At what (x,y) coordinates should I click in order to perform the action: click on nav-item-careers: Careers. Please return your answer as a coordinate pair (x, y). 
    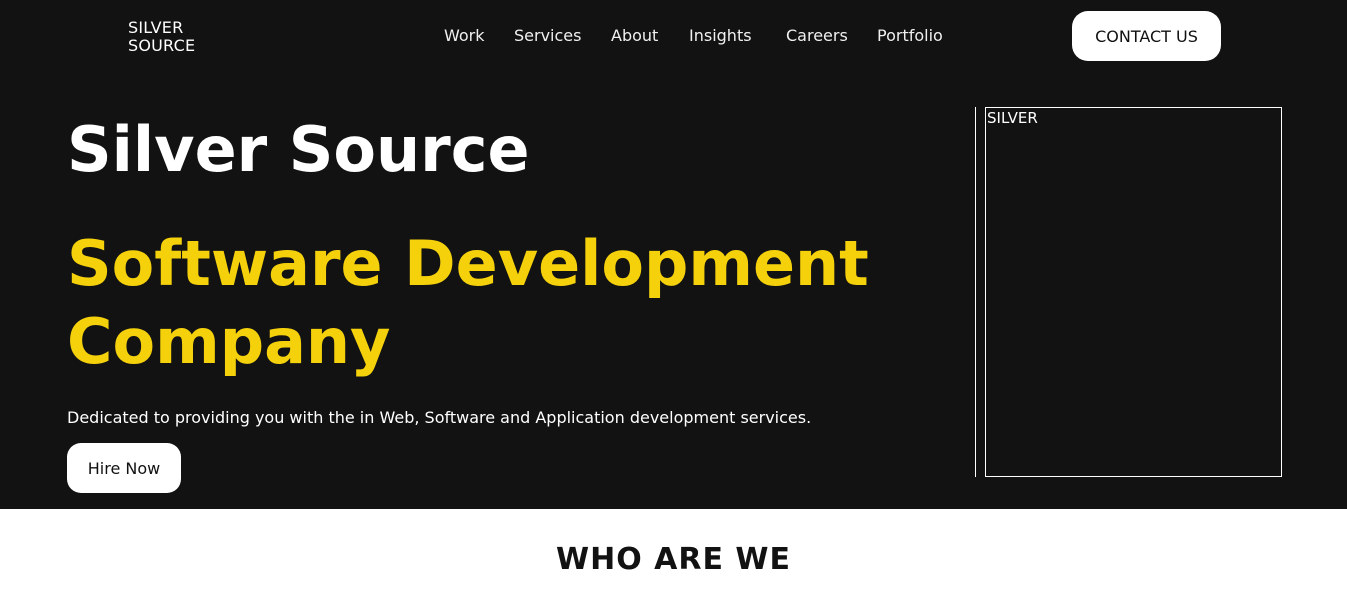
    Looking at the image, I should click on (817, 36).